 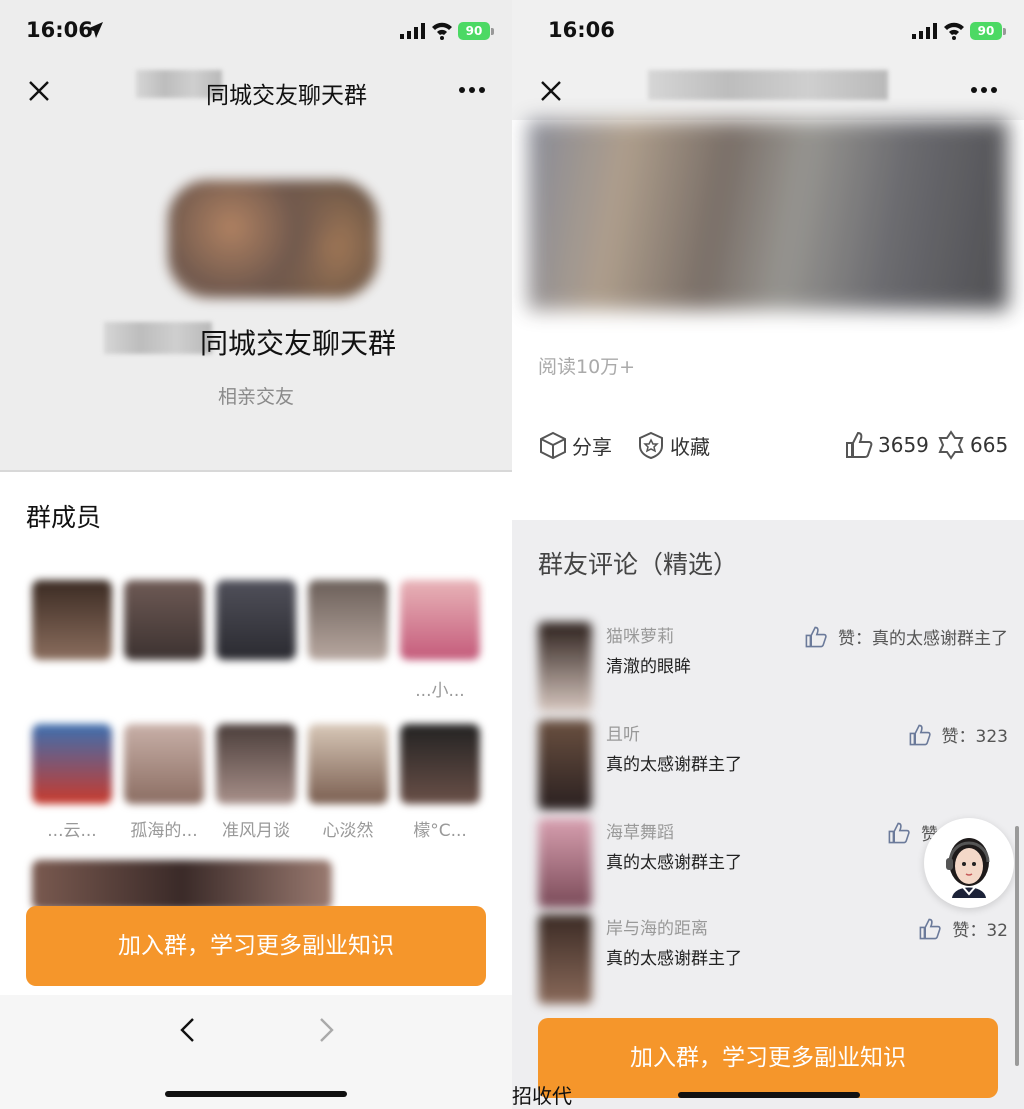 I want to click on comment-item: 猫咪萝莉 清澈的眼眸 赞：真的太感谢群主了, so click(x=773, y=668).